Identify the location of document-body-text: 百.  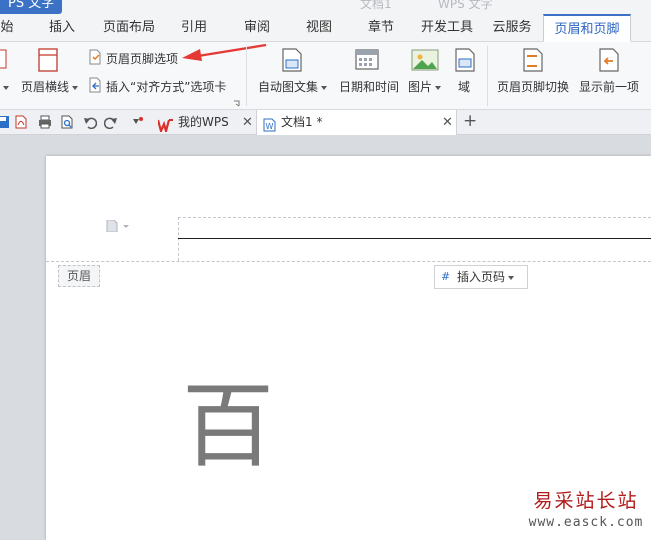
(228, 427).